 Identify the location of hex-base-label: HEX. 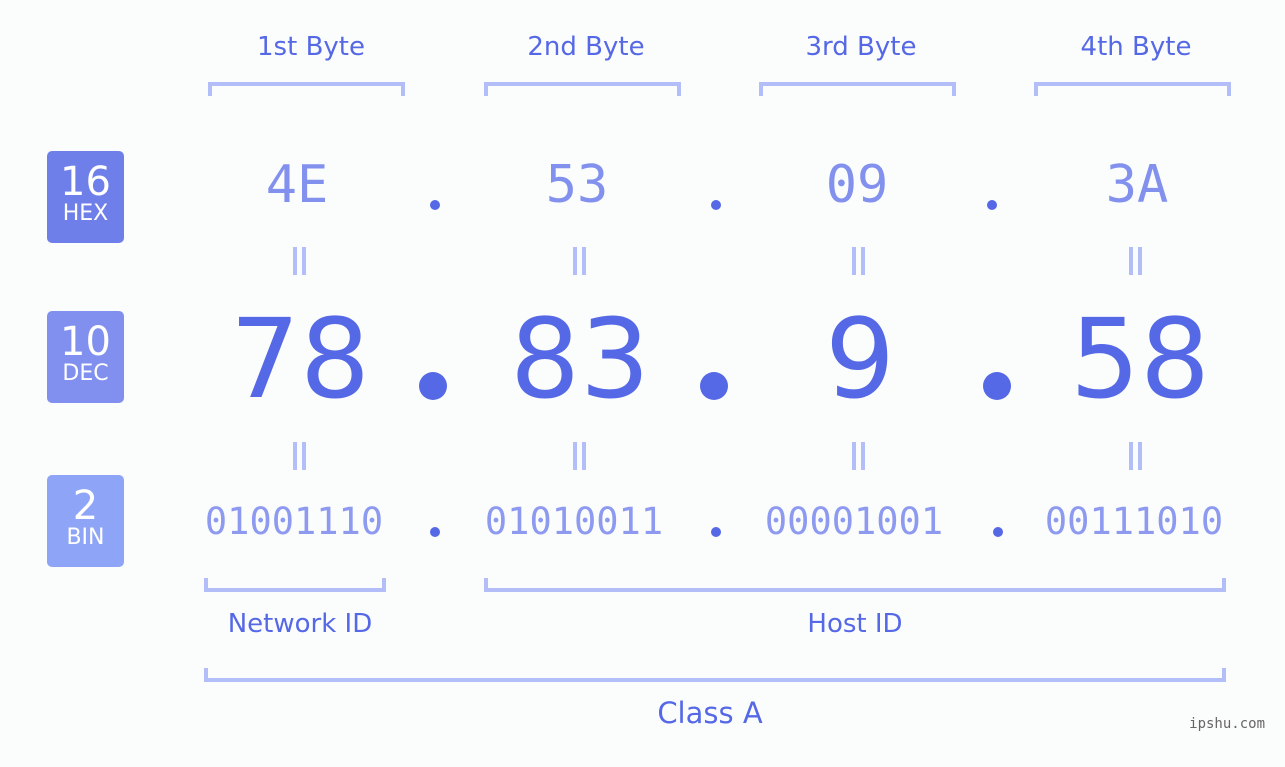
(85, 213).